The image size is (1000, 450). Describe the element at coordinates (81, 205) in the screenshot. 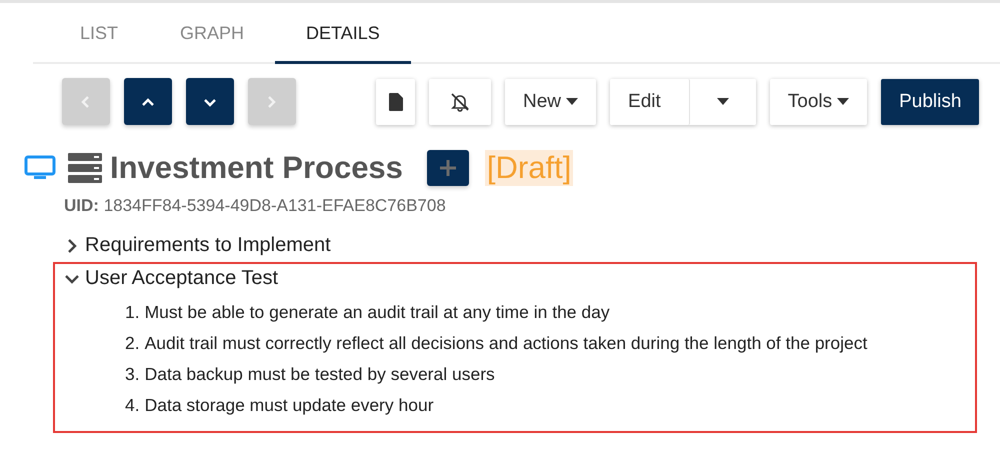

I see `uid-label: UID:` at that location.